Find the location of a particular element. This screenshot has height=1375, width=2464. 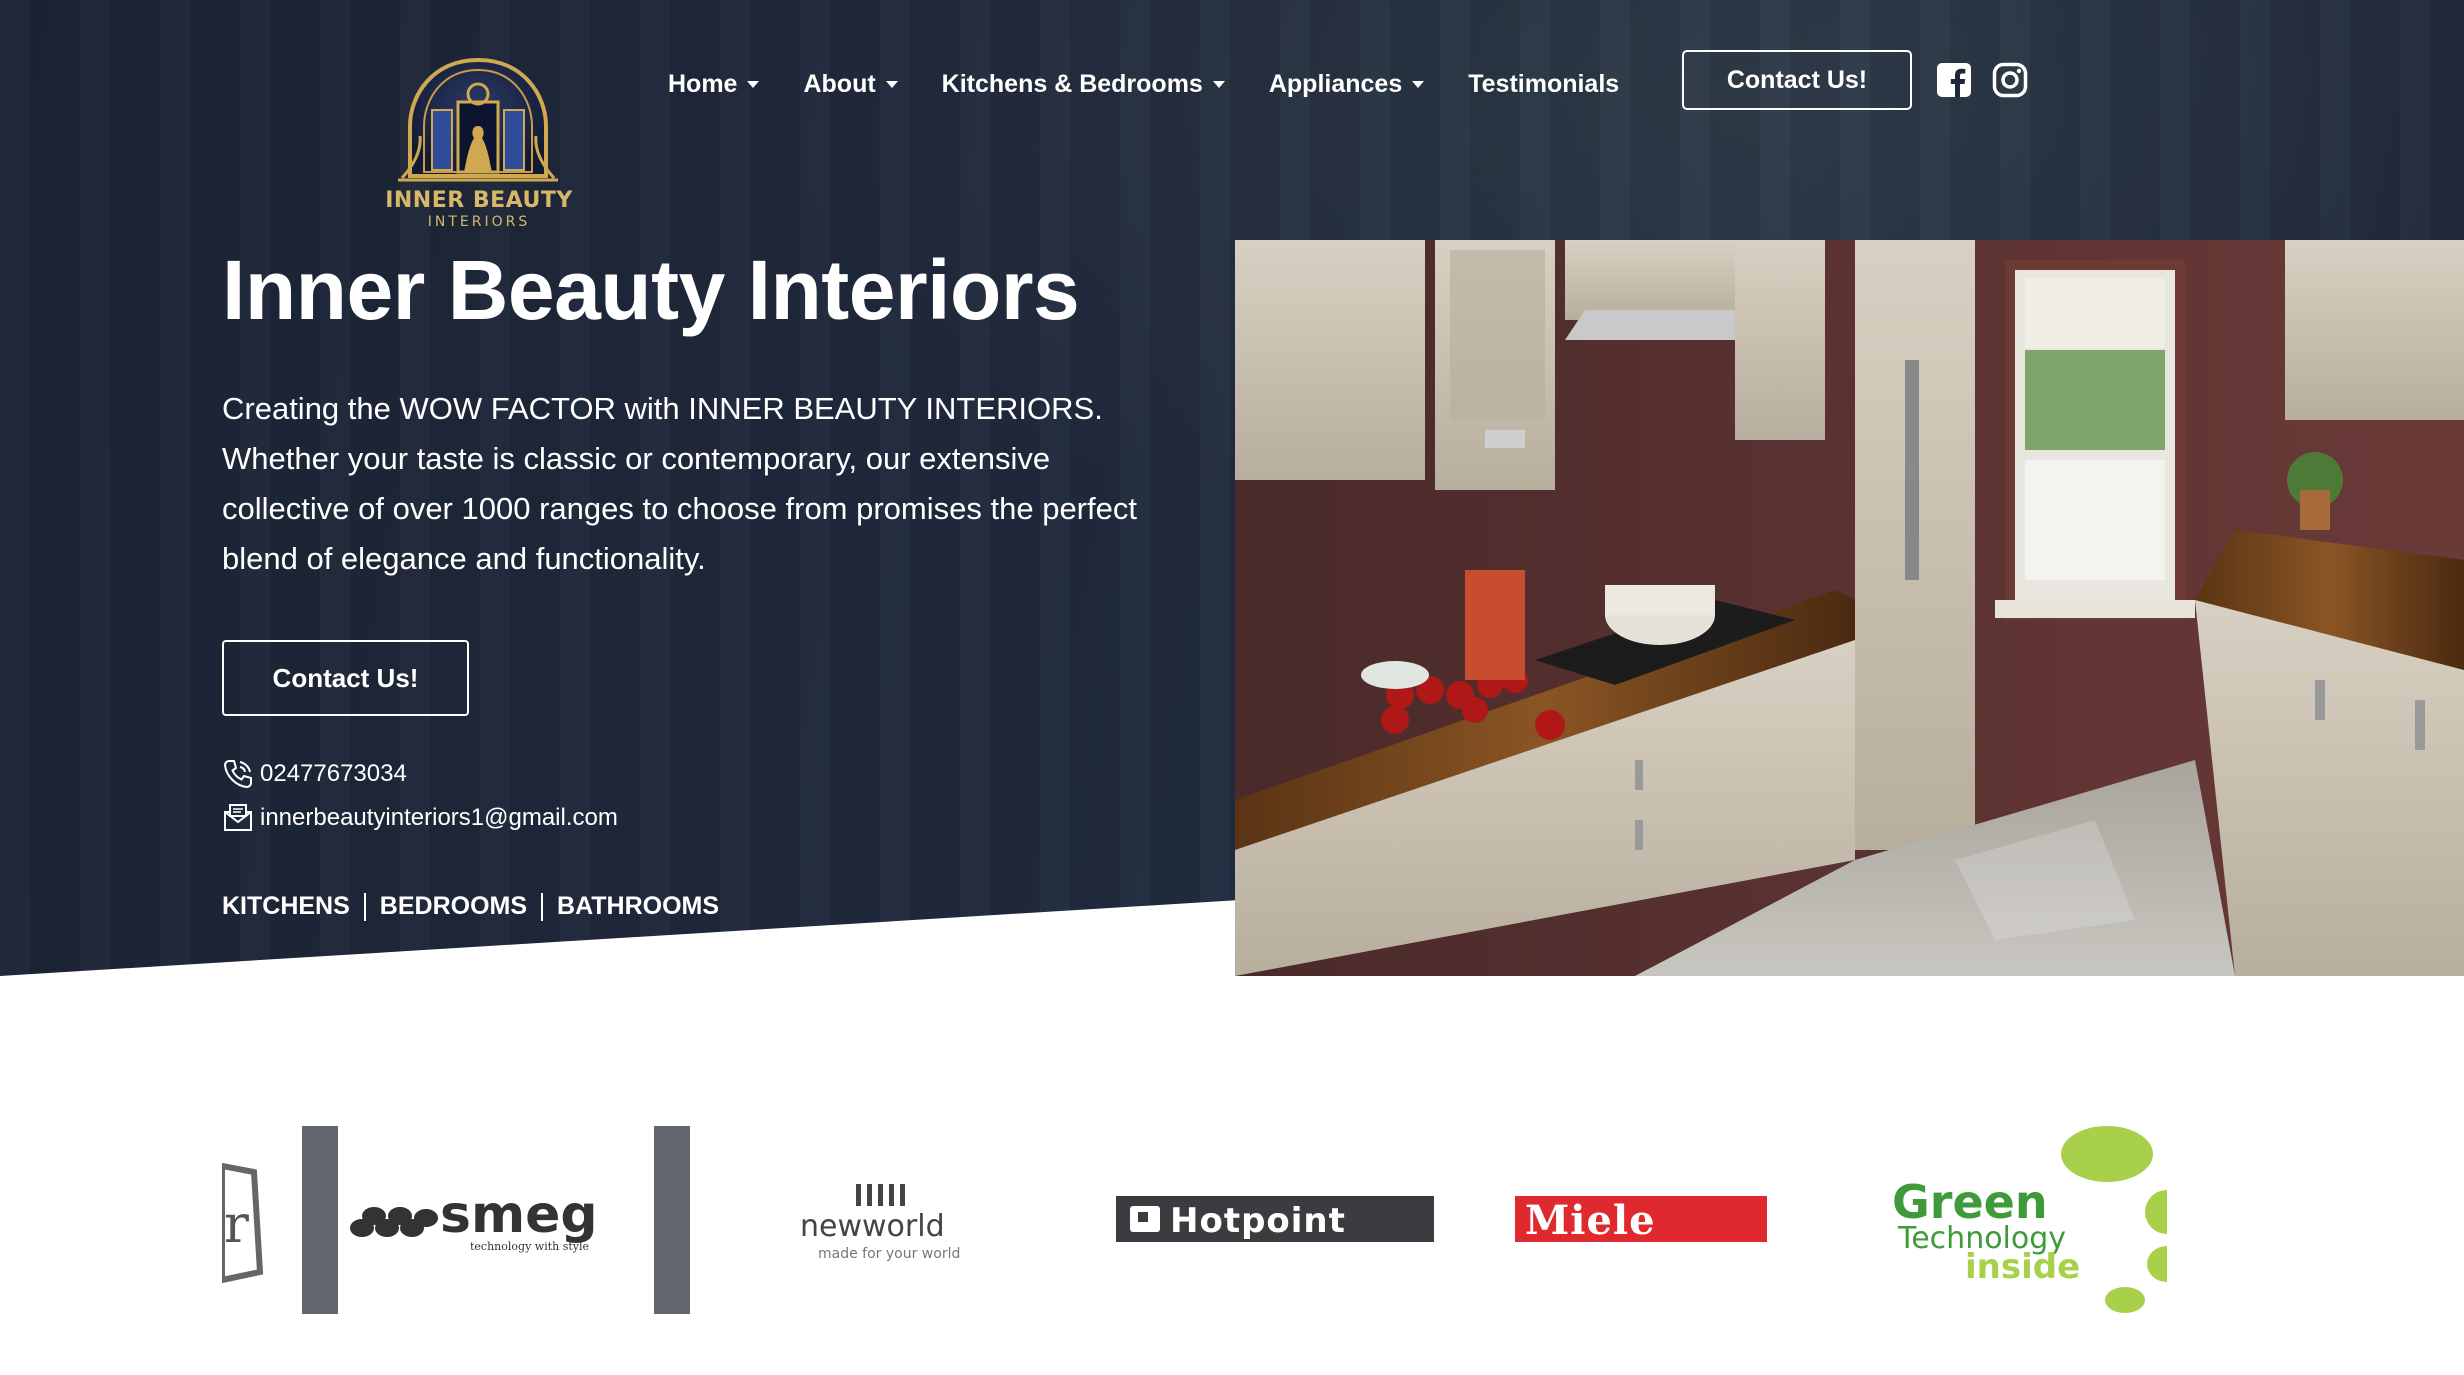

brand-miele-wordmark: Miele is located at coordinates (1590, 1220).